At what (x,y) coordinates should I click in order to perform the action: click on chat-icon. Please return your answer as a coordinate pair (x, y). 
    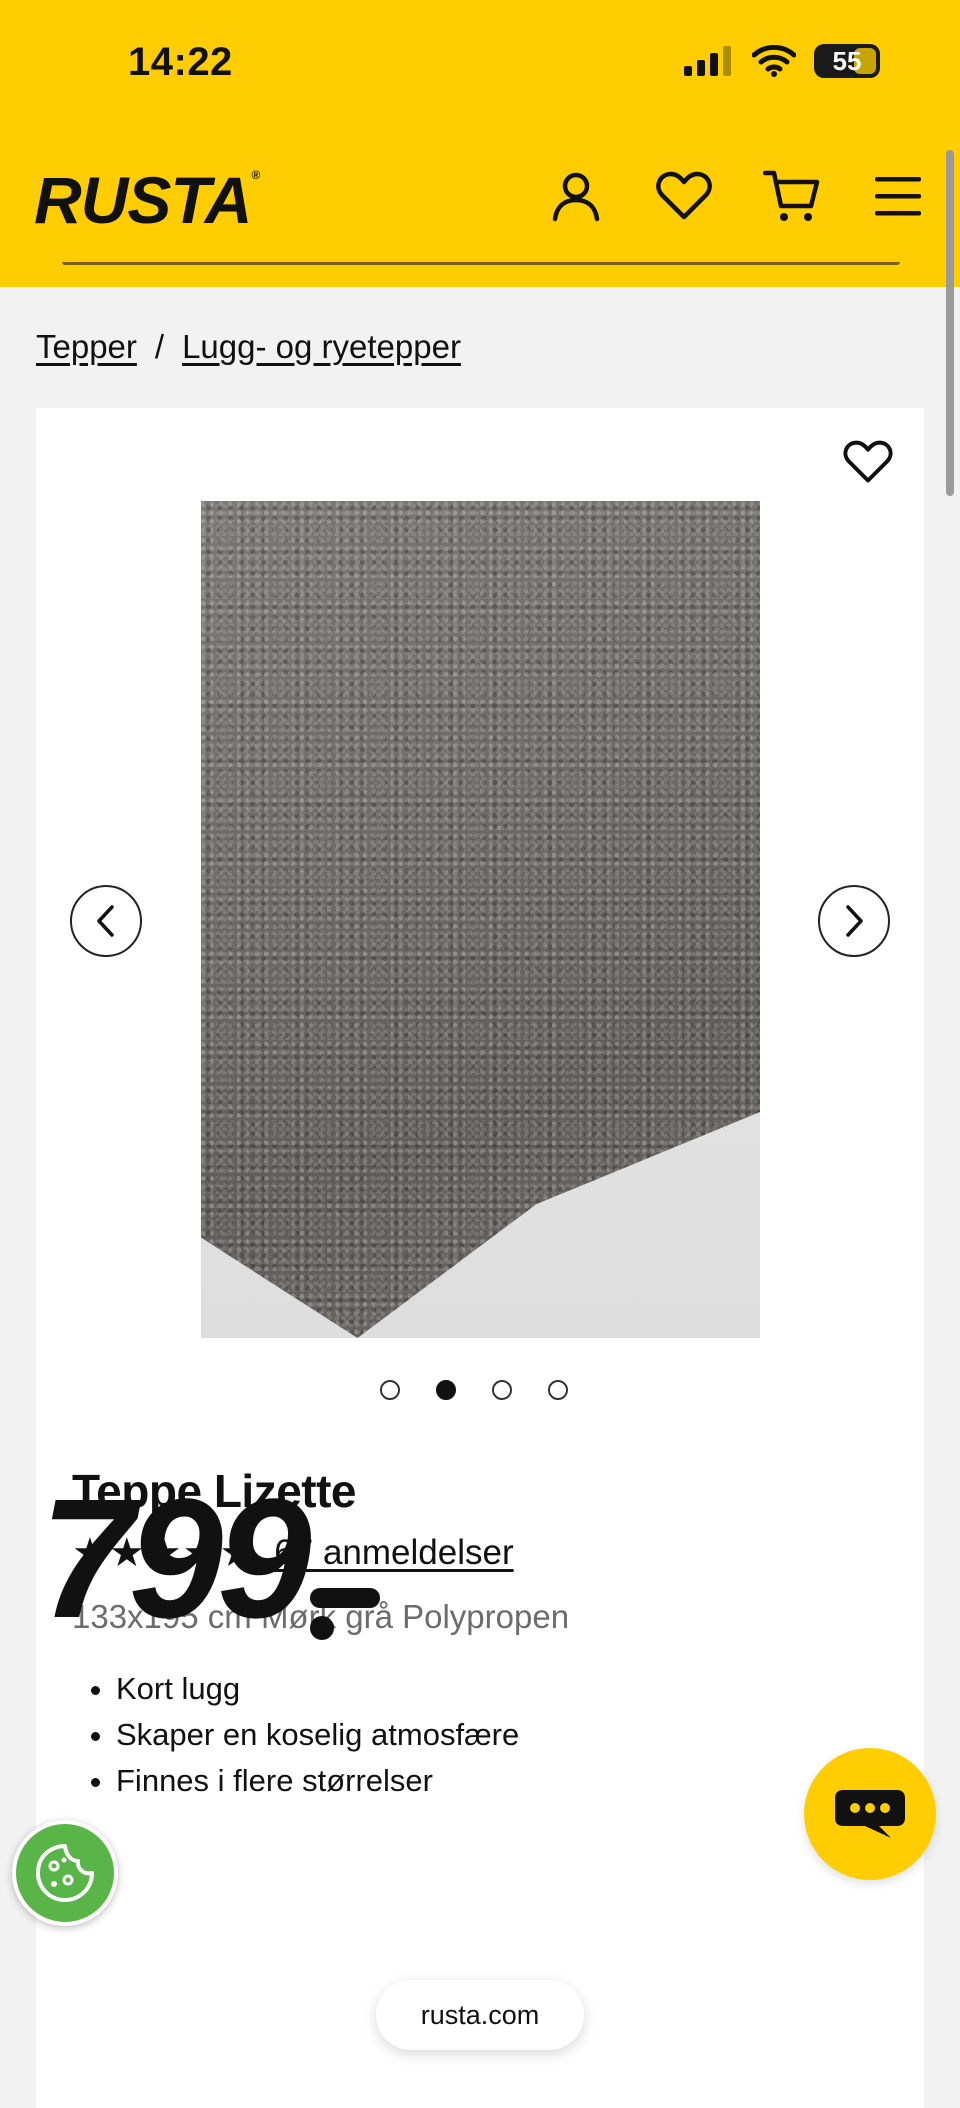
    Looking at the image, I should click on (870, 1814).